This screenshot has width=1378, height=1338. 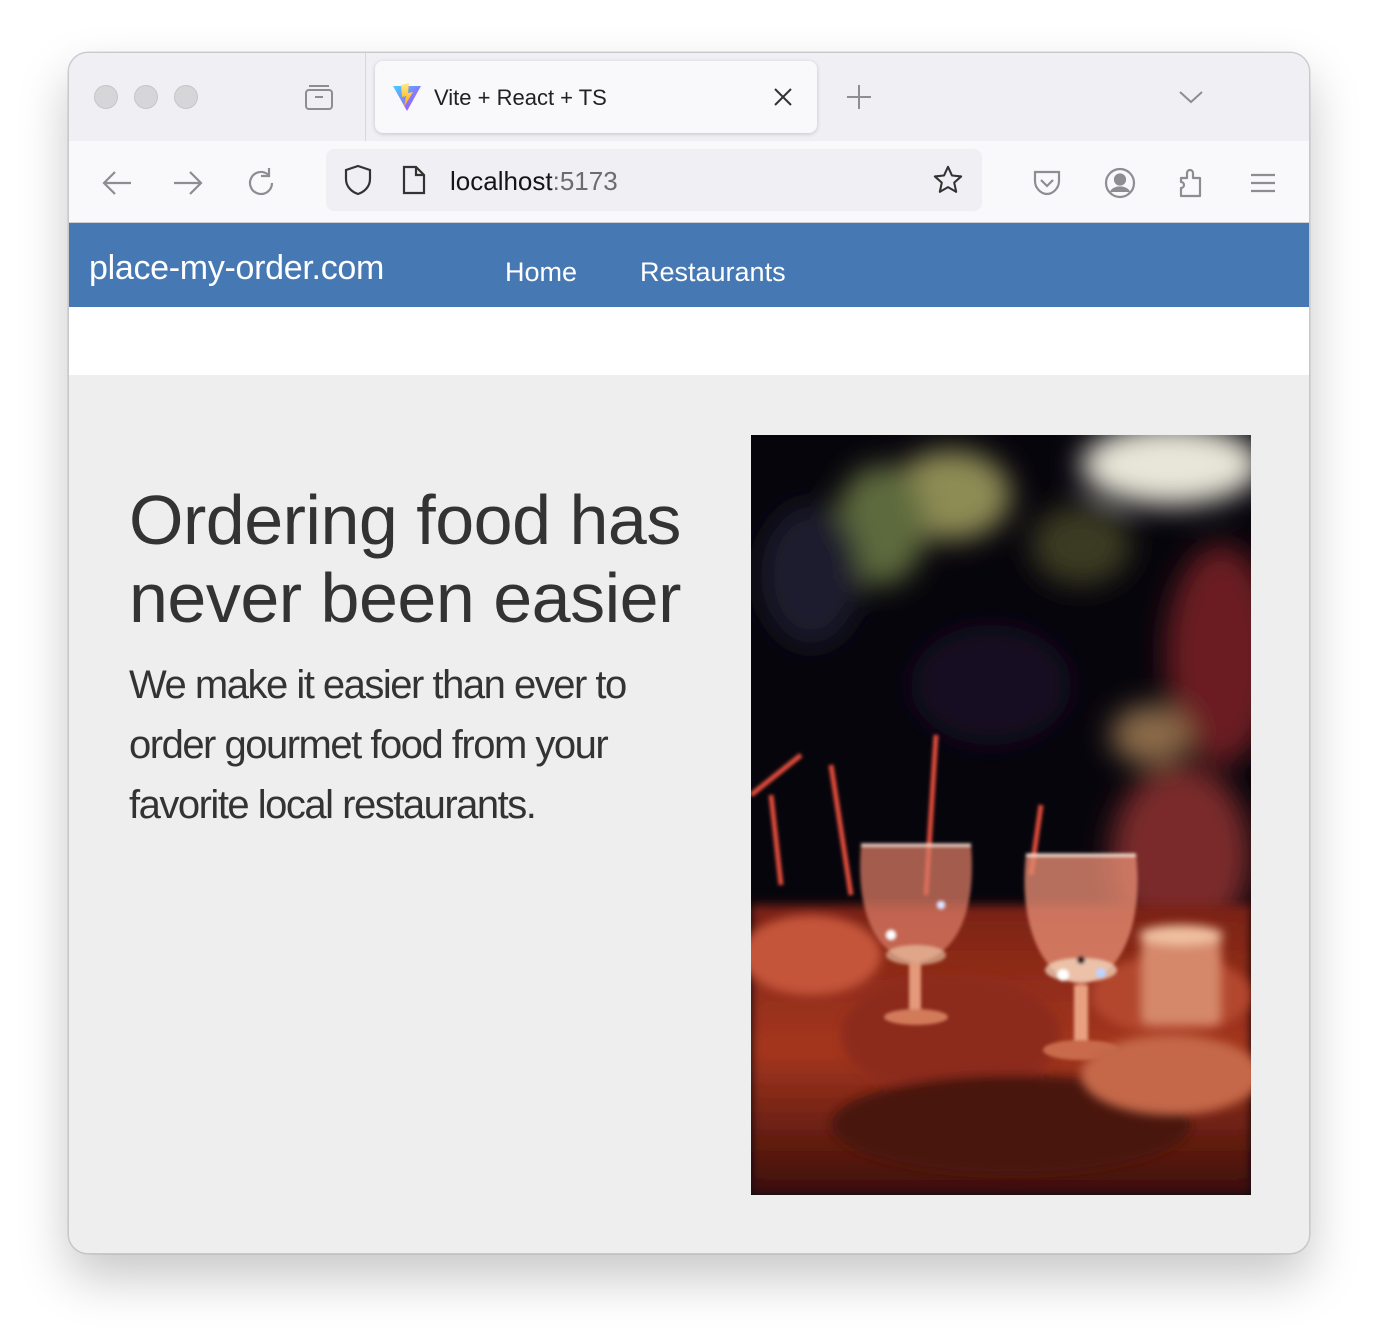 I want to click on close-window-button, so click(x=106, y=97).